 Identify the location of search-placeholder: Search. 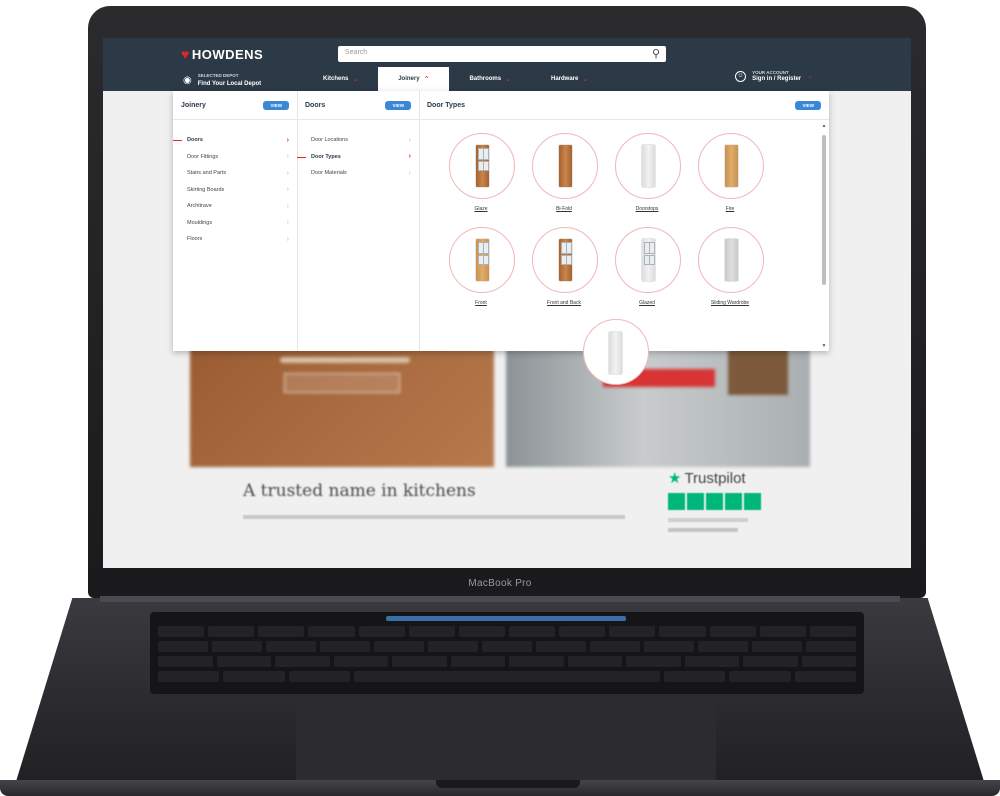
(356, 52).